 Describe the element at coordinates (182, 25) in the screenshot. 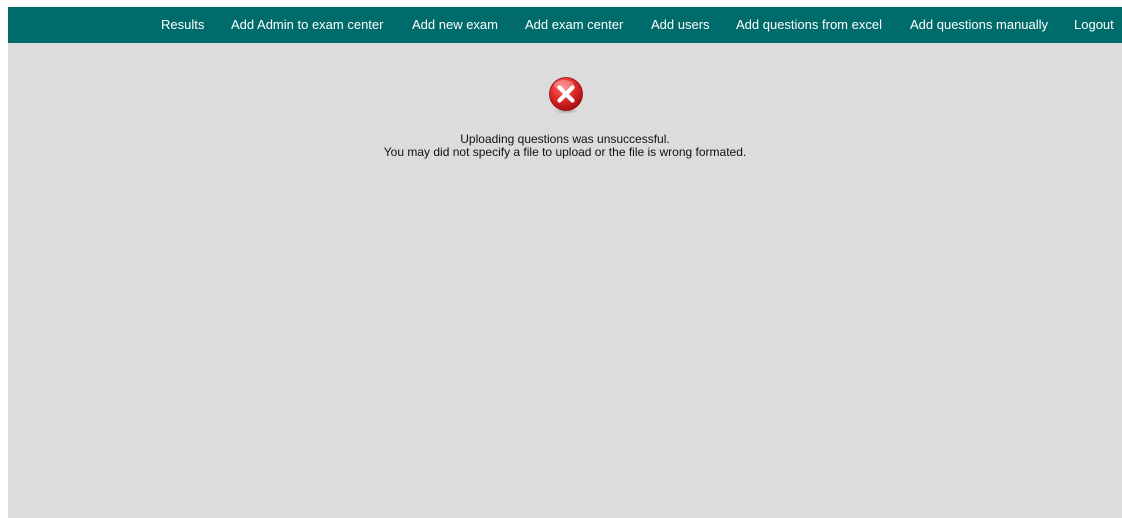

I see `nav-results: Results` at that location.